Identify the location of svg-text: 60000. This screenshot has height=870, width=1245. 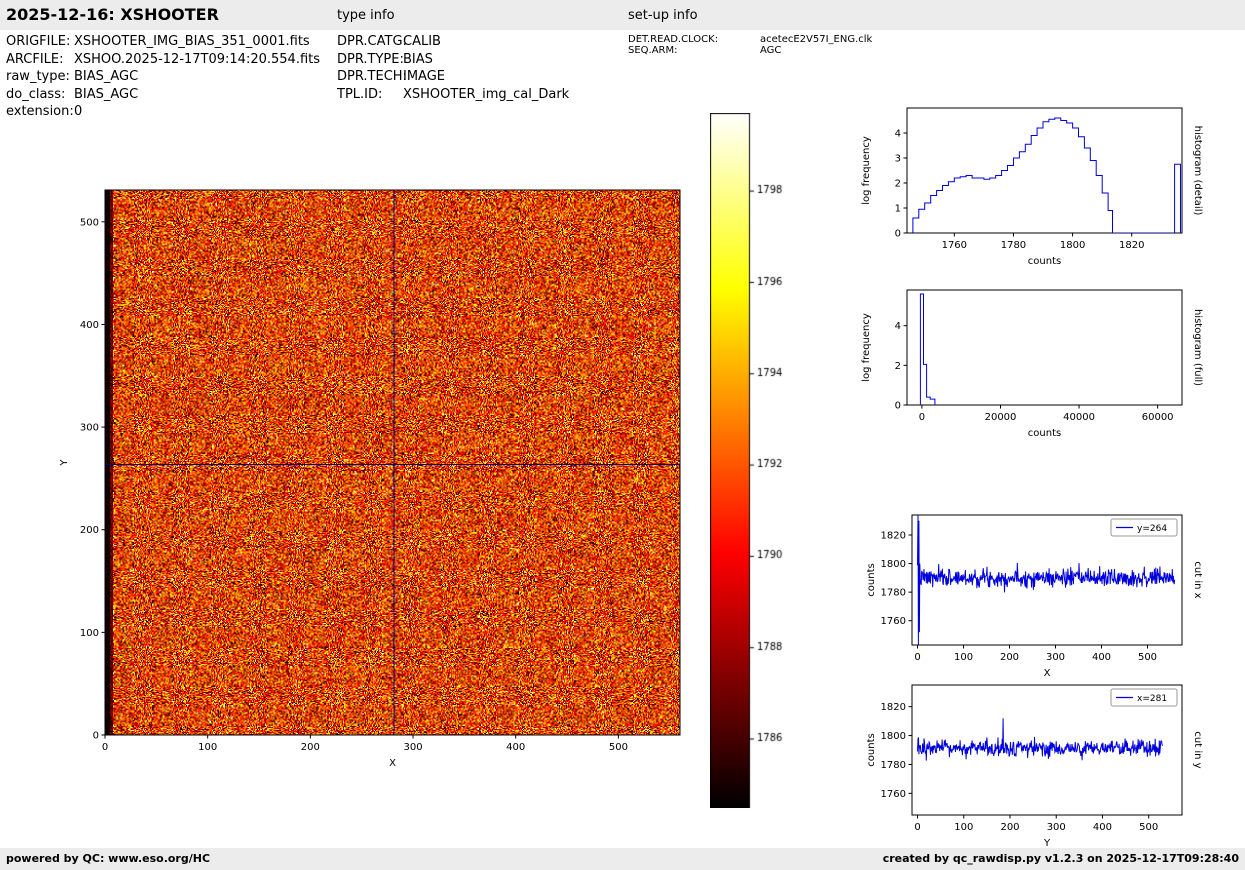
(1158, 417).